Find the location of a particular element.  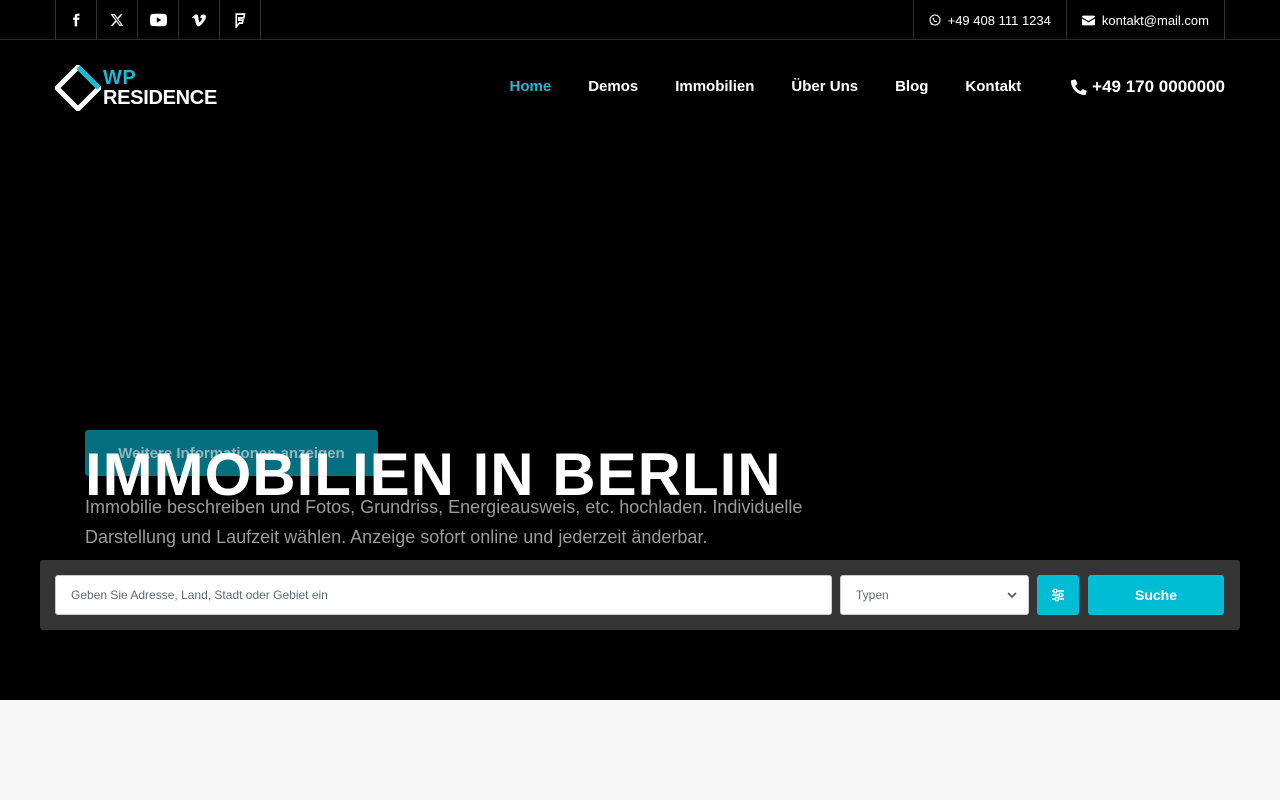

property-type-value: Typen is located at coordinates (872, 595).